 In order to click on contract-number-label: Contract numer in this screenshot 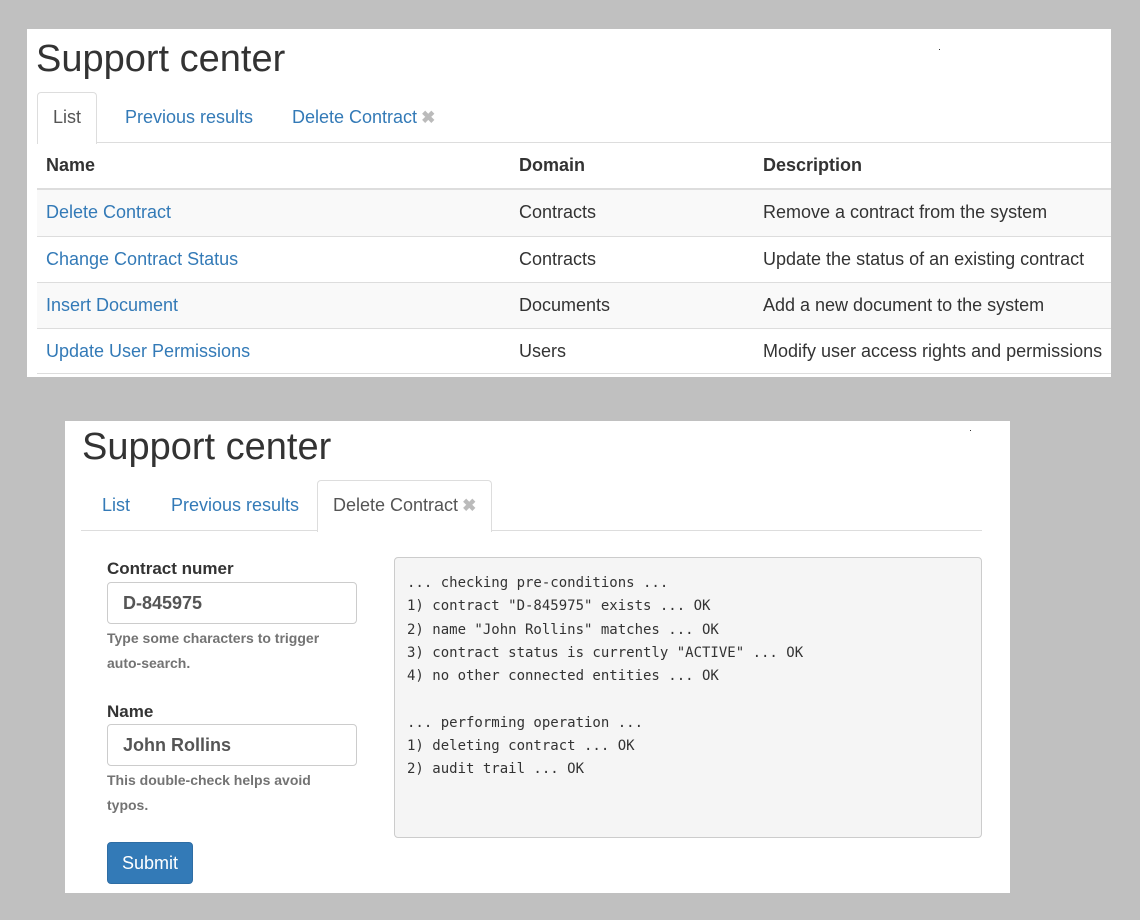, I will do `click(170, 568)`.